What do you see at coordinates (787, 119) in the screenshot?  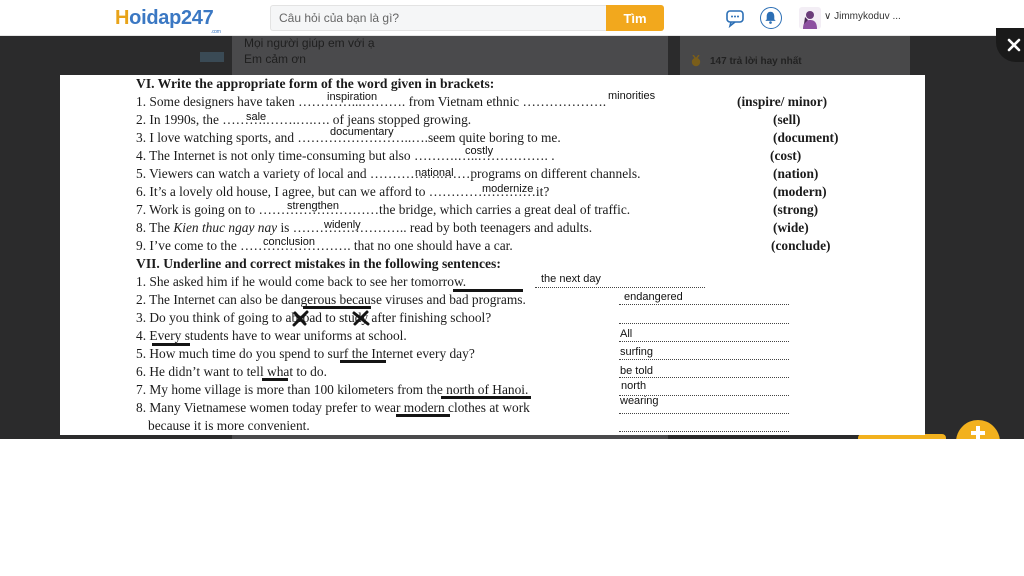 I see `word-hint: (sell)` at bounding box center [787, 119].